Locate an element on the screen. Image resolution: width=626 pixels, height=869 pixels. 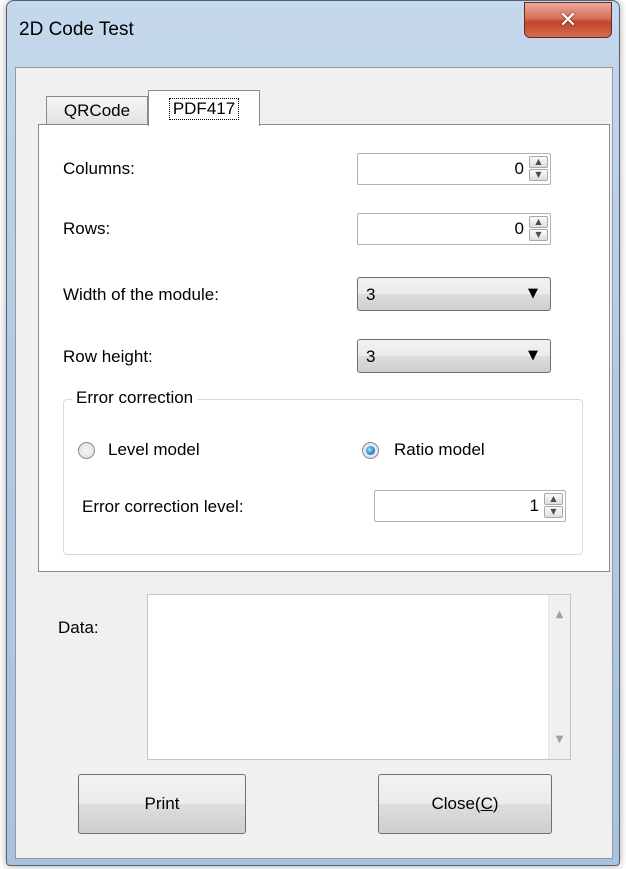
columns-label: Columns: is located at coordinates (99, 168).